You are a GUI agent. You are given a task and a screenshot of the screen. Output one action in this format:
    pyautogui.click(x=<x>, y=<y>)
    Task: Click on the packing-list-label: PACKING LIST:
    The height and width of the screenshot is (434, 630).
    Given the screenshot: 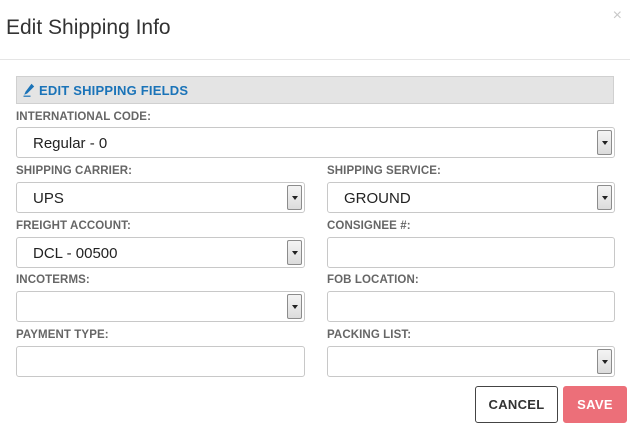 What is the action you would take?
    pyautogui.click(x=369, y=335)
    